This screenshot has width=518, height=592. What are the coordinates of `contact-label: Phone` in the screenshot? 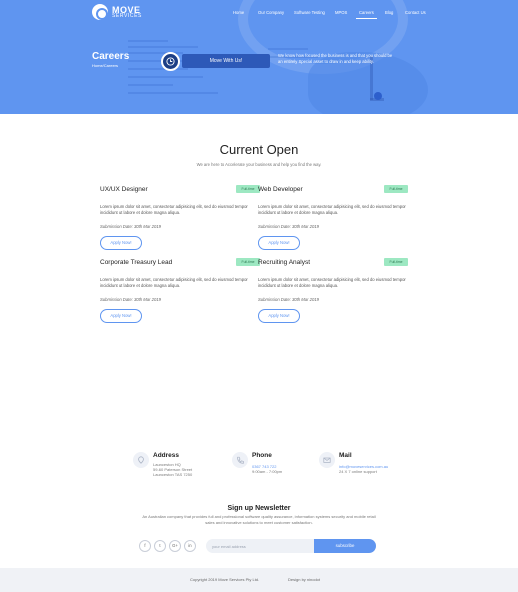 It's located at (262, 455).